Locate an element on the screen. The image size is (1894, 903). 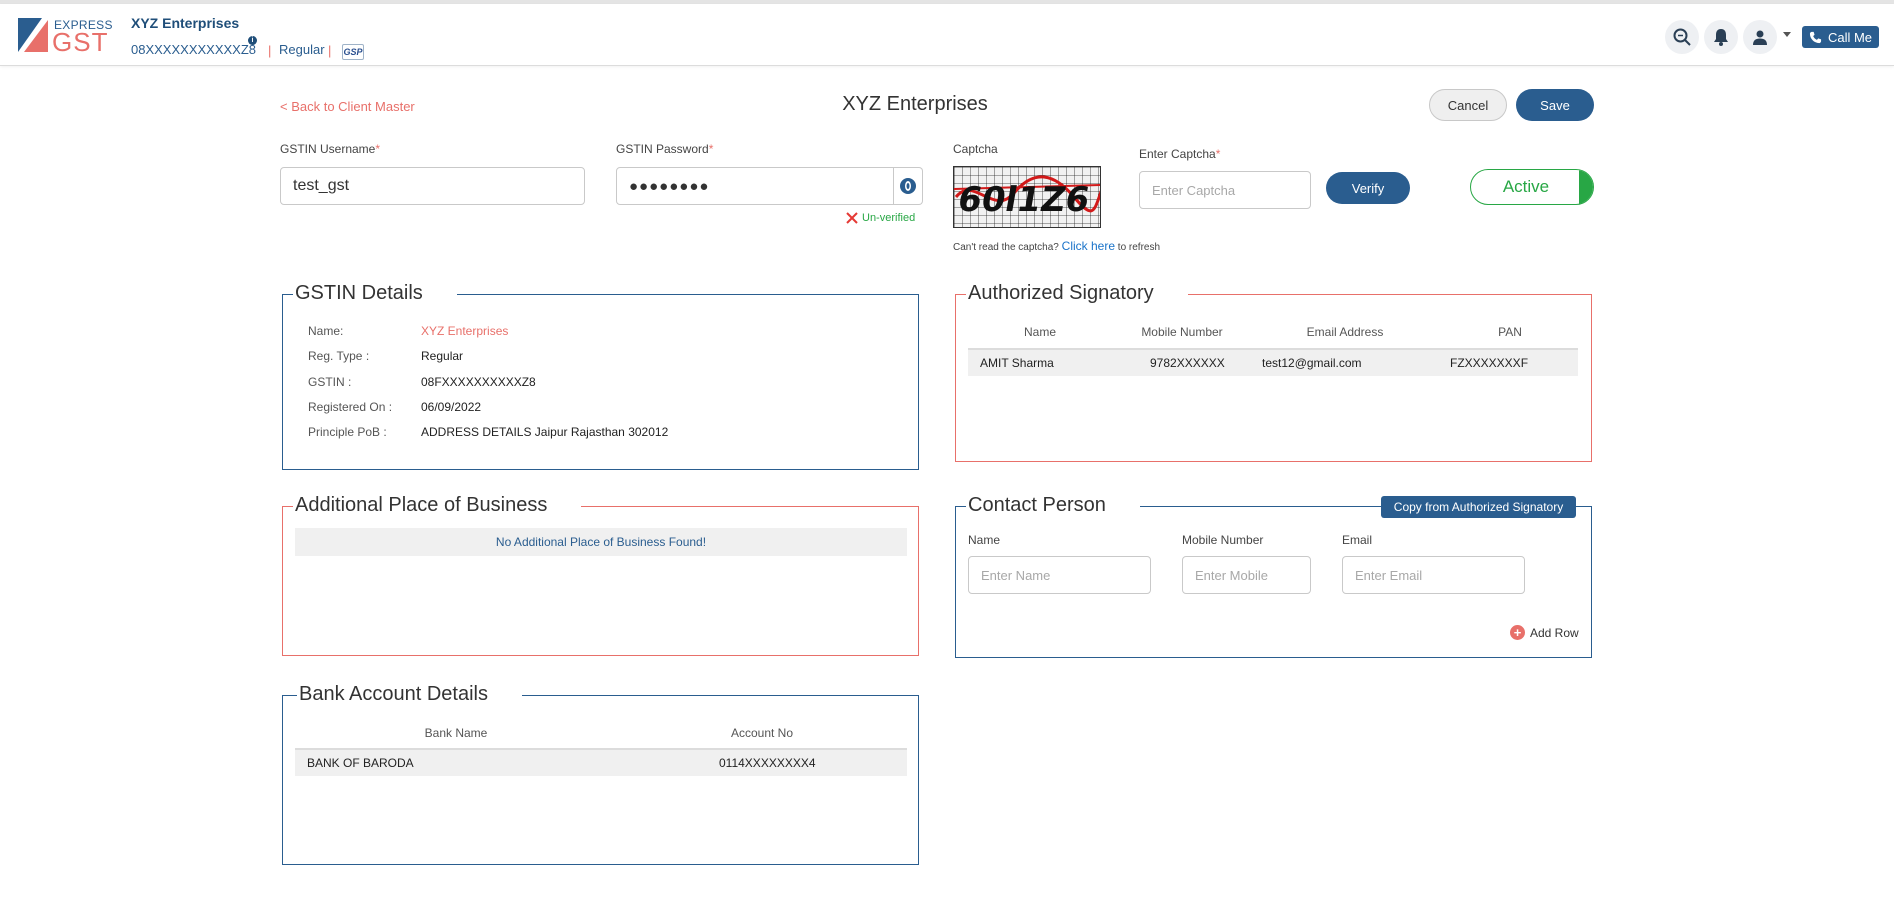
logo-gst-text: GST is located at coordinates (80, 42).